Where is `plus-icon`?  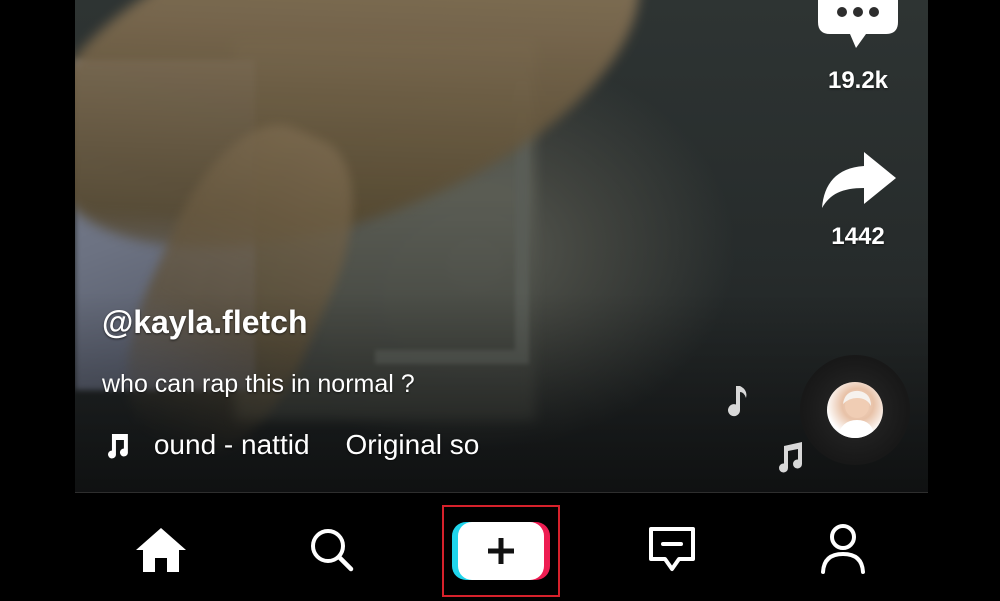 plus-icon is located at coordinates (501, 551).